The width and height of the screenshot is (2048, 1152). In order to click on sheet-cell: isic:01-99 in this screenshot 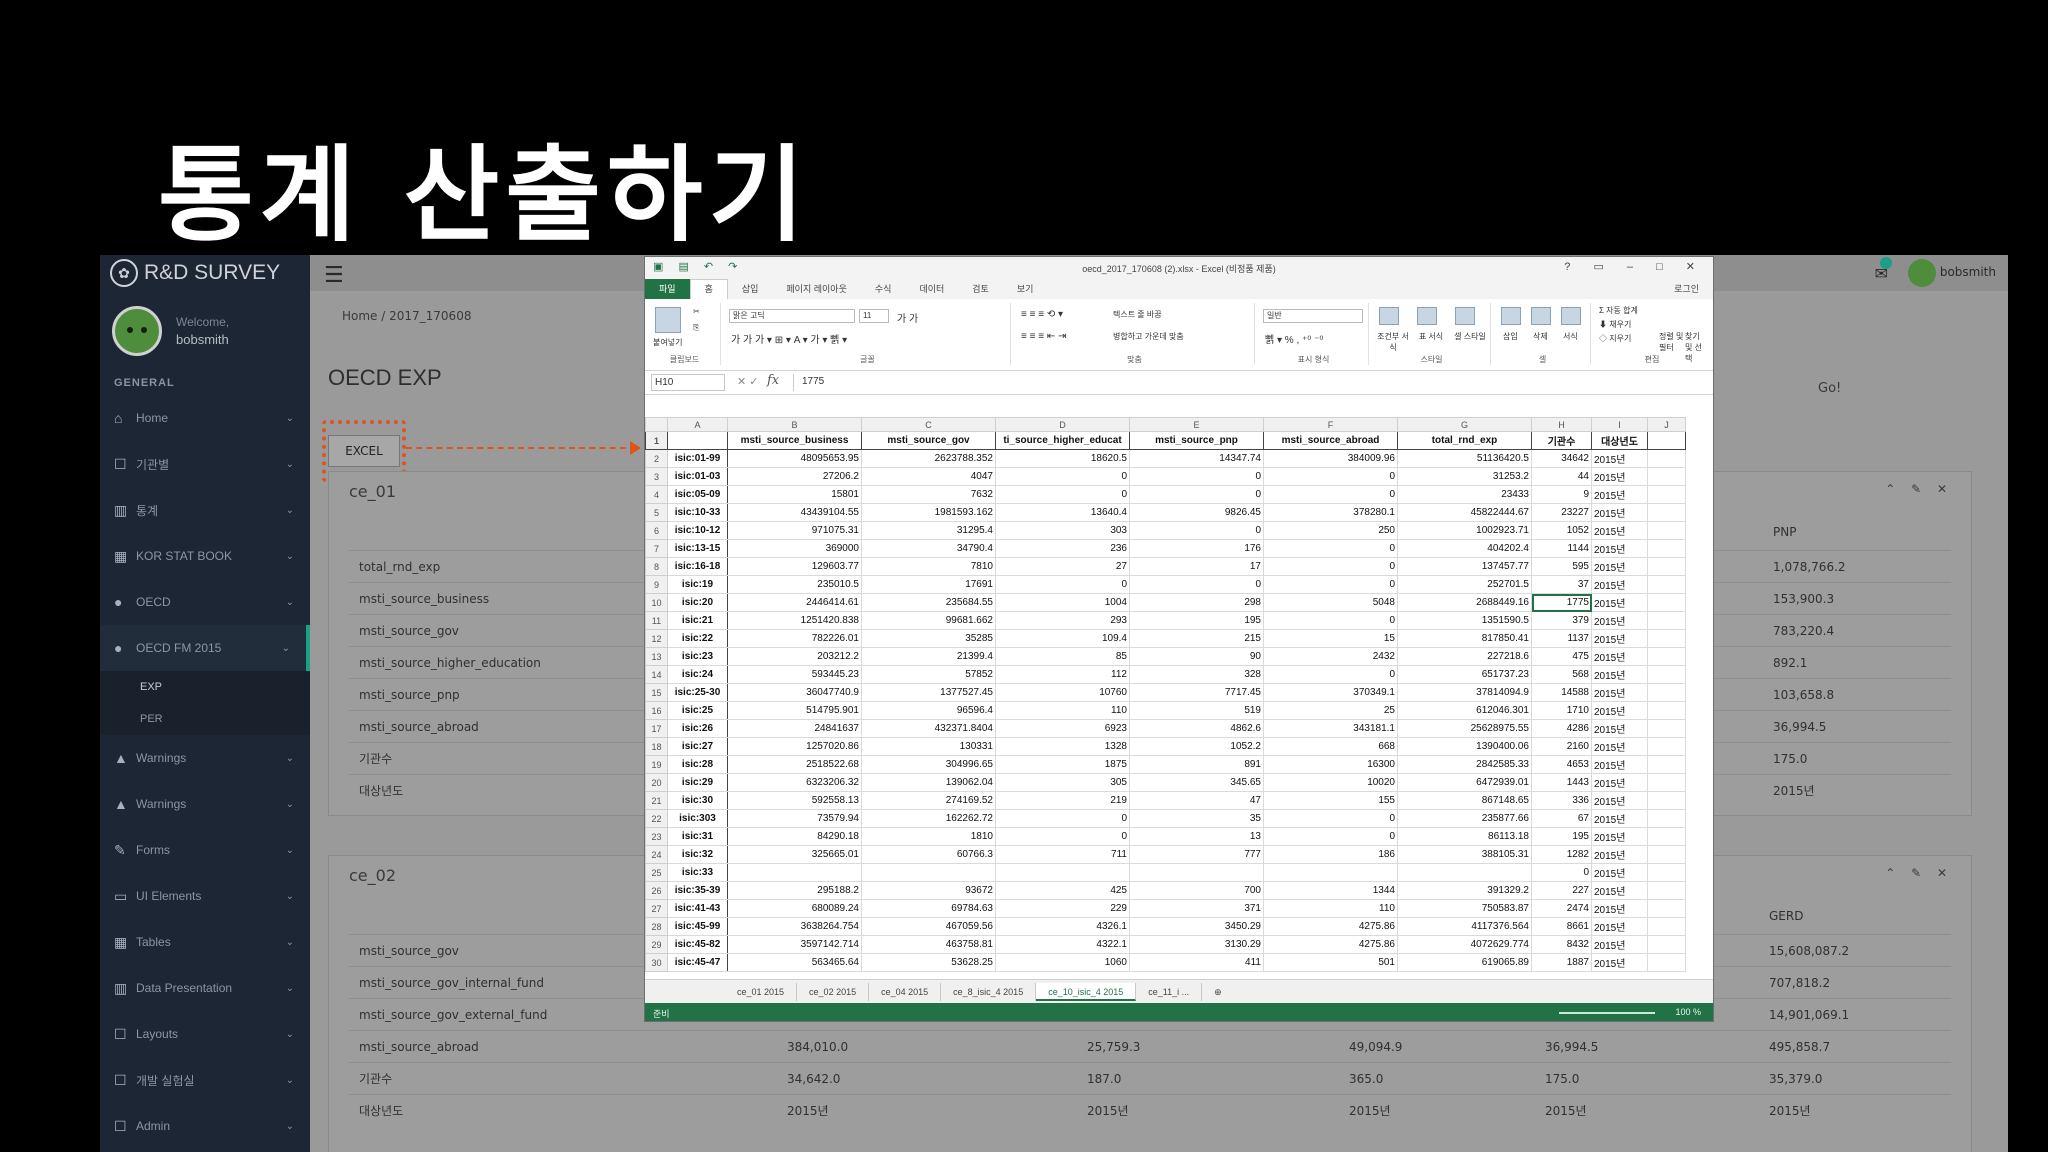, I will do `click(697, 458)`.